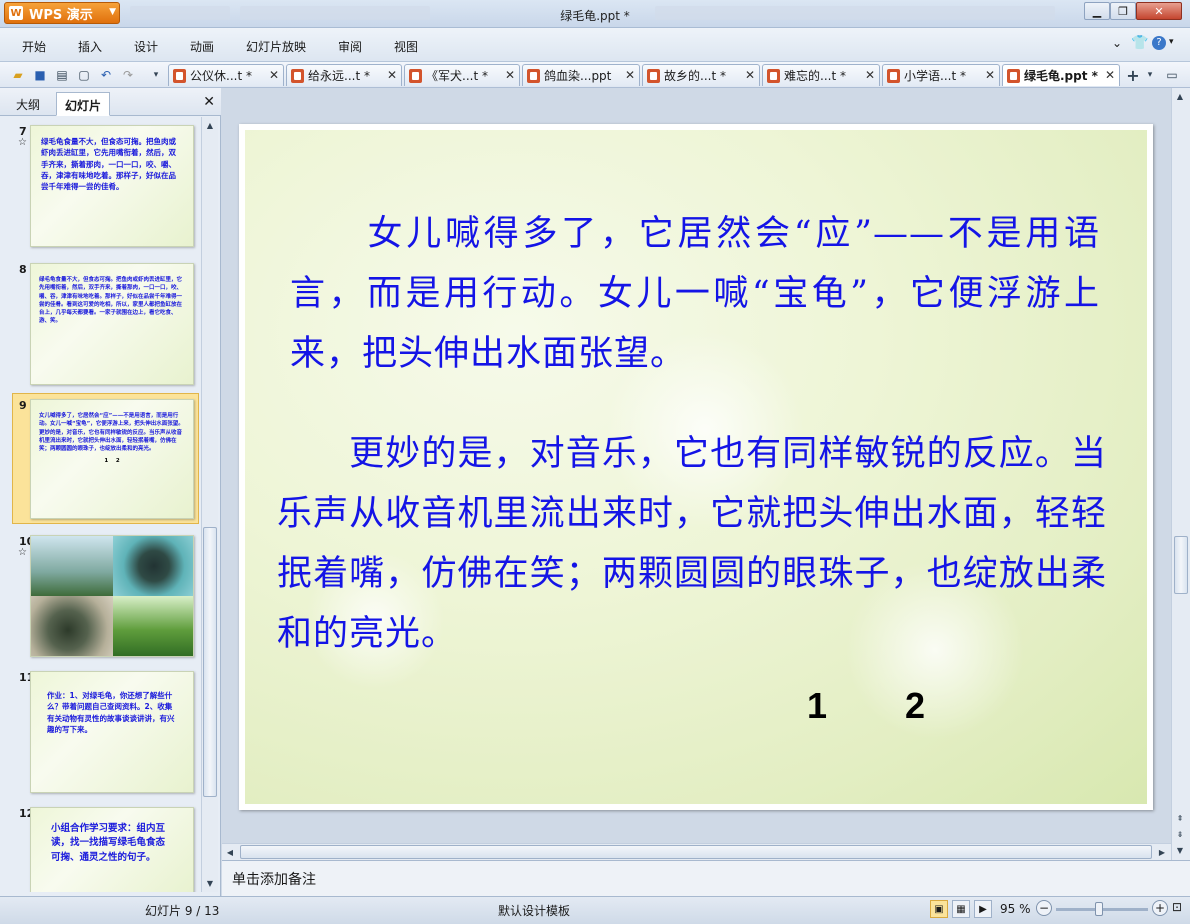 The width and height of the screenshot is (1190, 924). What do you see at coordinates (1099, 909) in the screenshot?
I see `zoom-slider-thumb` at bounding box center [1099, 909].